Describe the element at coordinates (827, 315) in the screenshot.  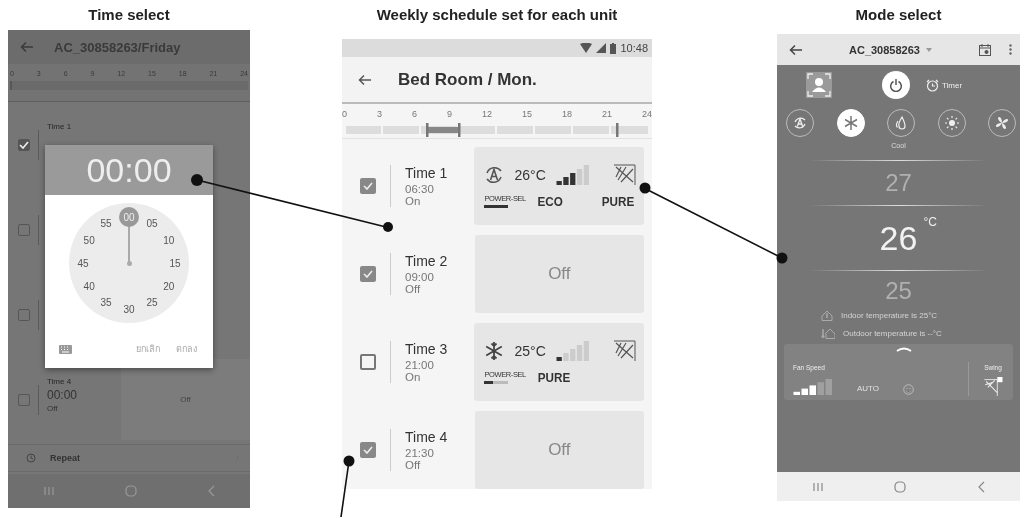
I see `house-thermometer-icon` at that location.